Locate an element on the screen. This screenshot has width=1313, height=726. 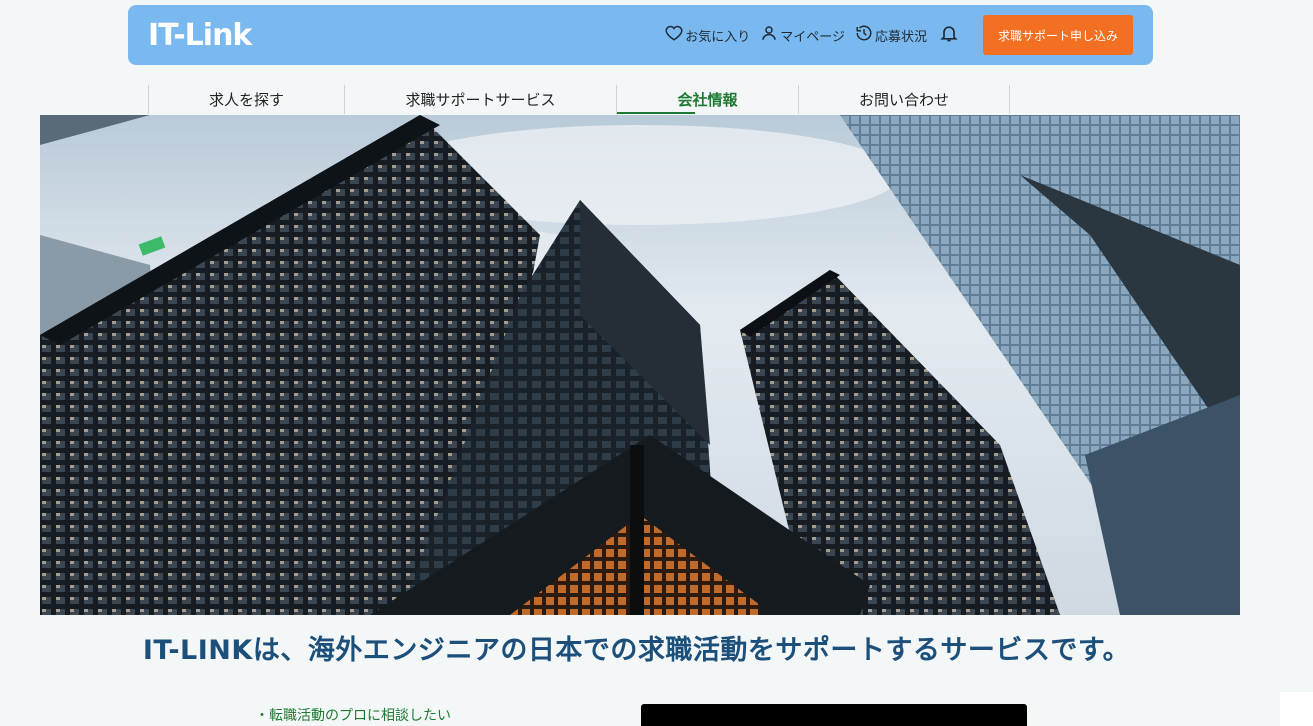
bell-icon is located at coordinates (949, 35).